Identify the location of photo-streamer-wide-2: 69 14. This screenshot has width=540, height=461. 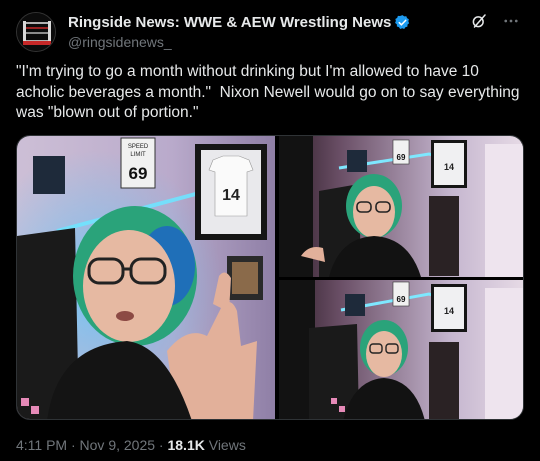
(401, 349).